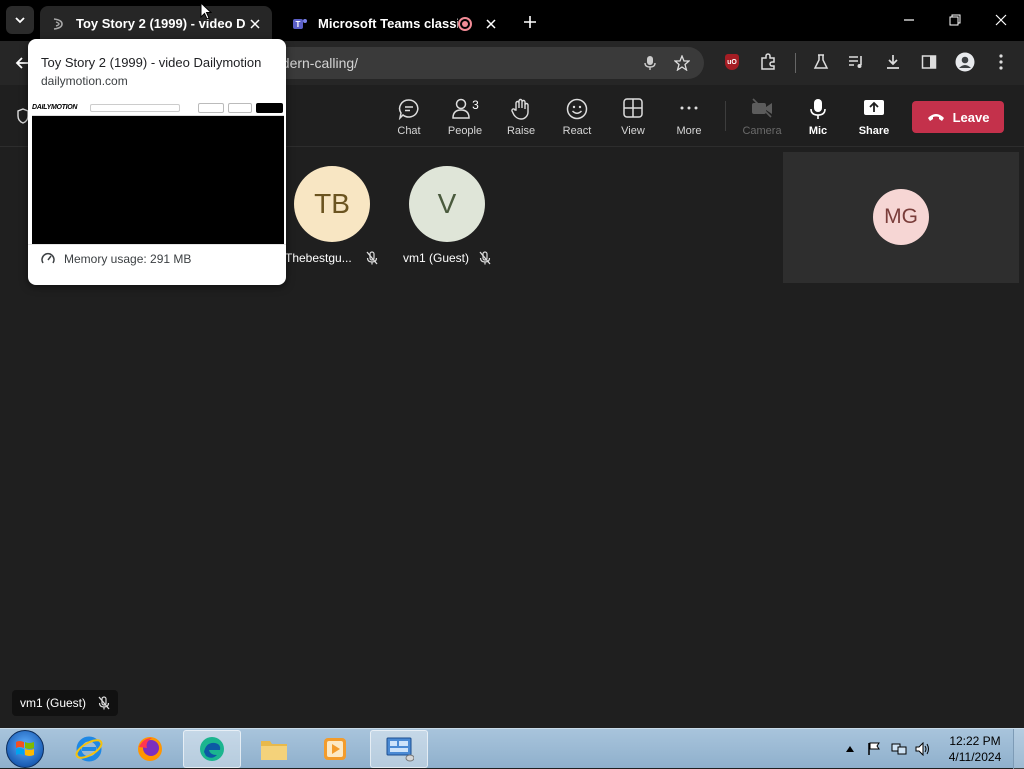 This screenshot has width=1024, height=769. I want to click on more-label: More, so click(689, 131).